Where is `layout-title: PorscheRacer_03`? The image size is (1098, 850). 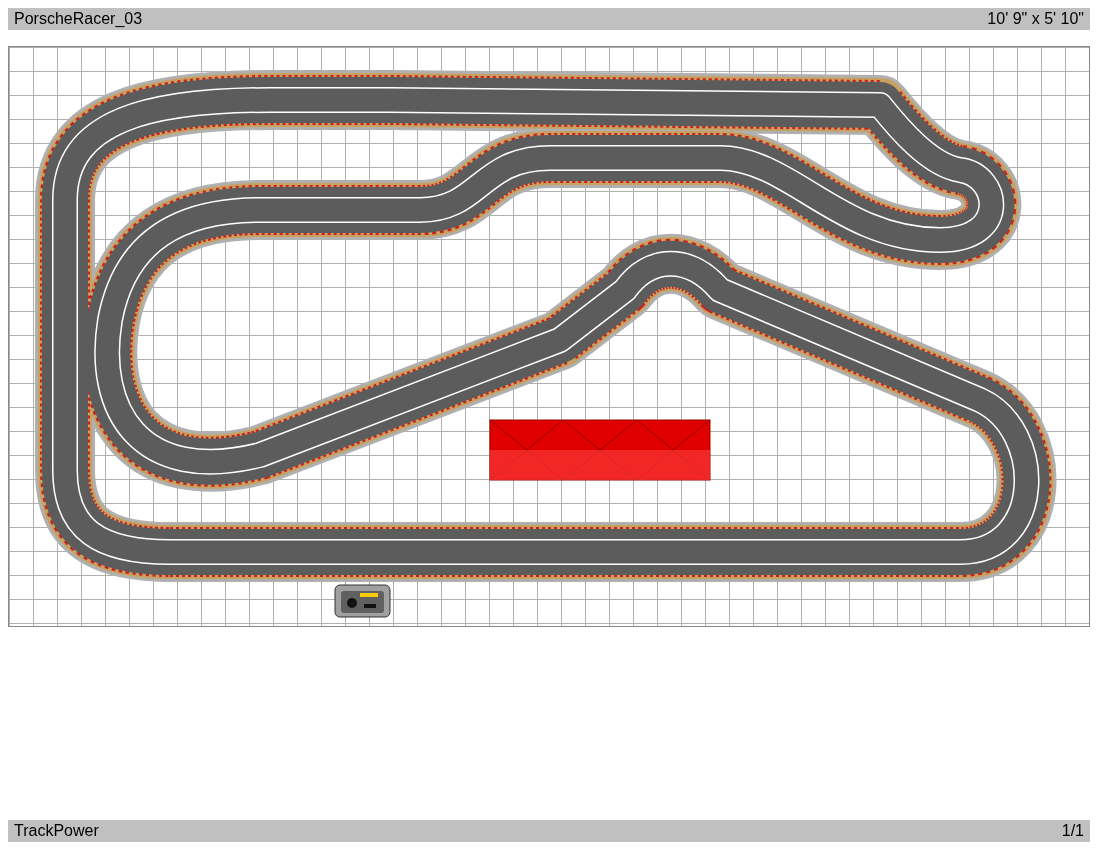
layout-title: PorscheRacer_03 is located at coordinates (78, 19).